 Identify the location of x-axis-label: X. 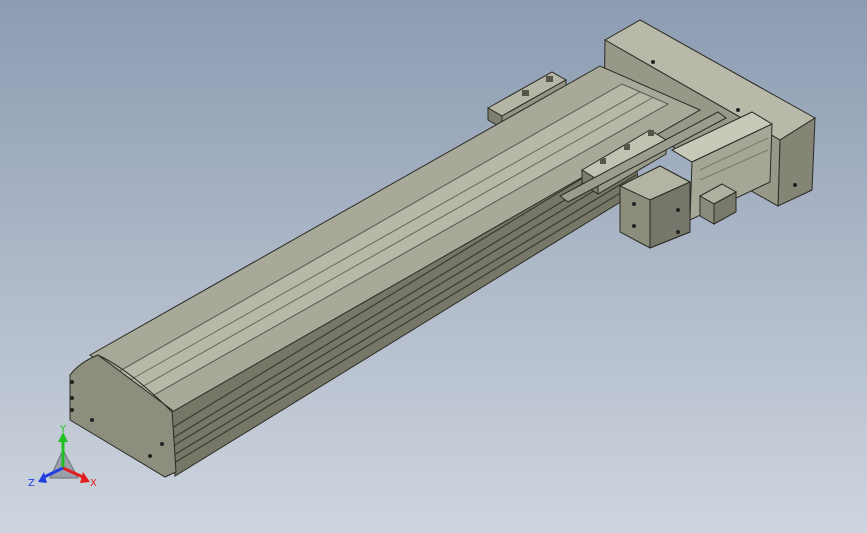
(93, 483).